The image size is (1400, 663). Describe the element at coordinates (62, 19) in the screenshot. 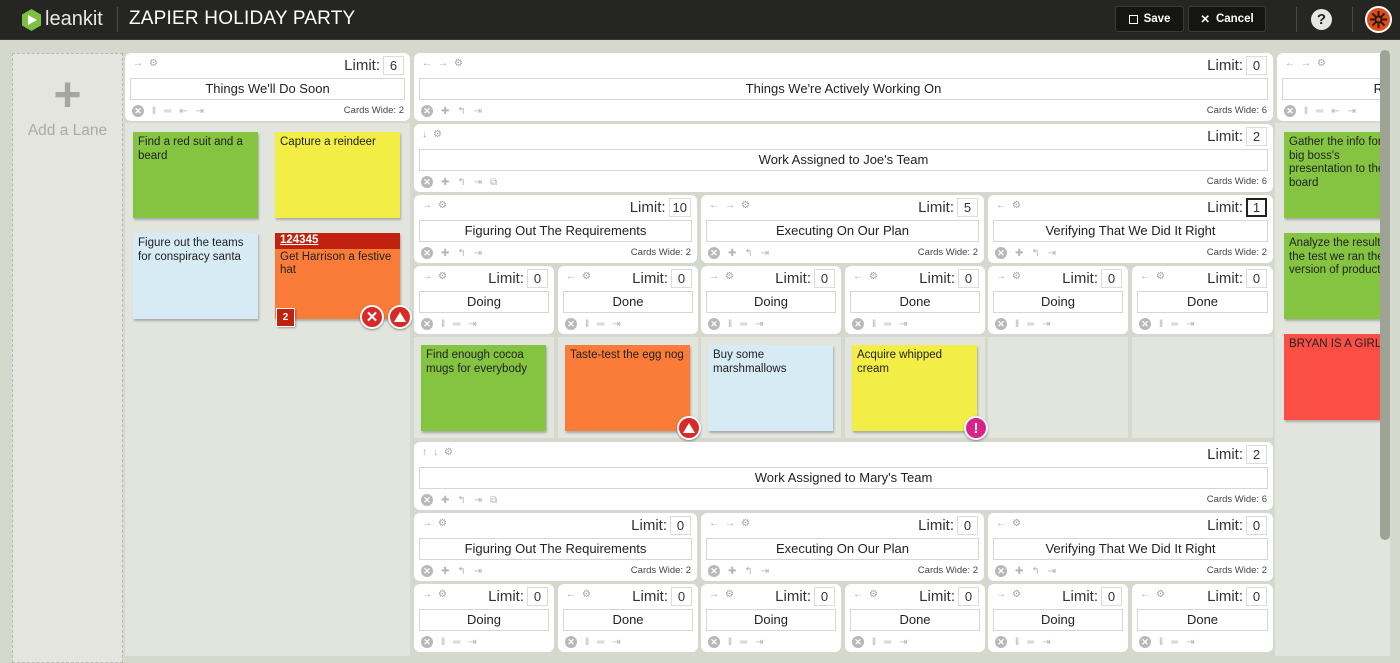

I see `leankit-logo: leankit` at that location.